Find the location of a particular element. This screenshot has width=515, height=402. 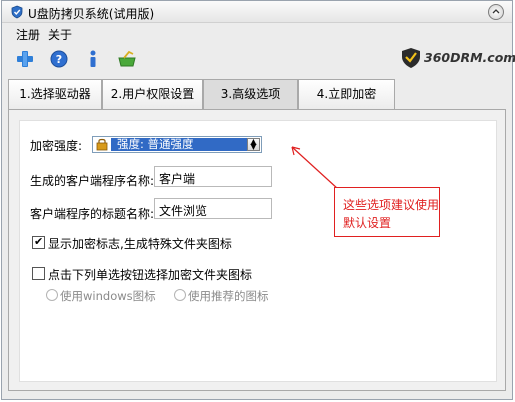

tab-advanced-options: 3.高级选项 is located at coordinates (250, 94).